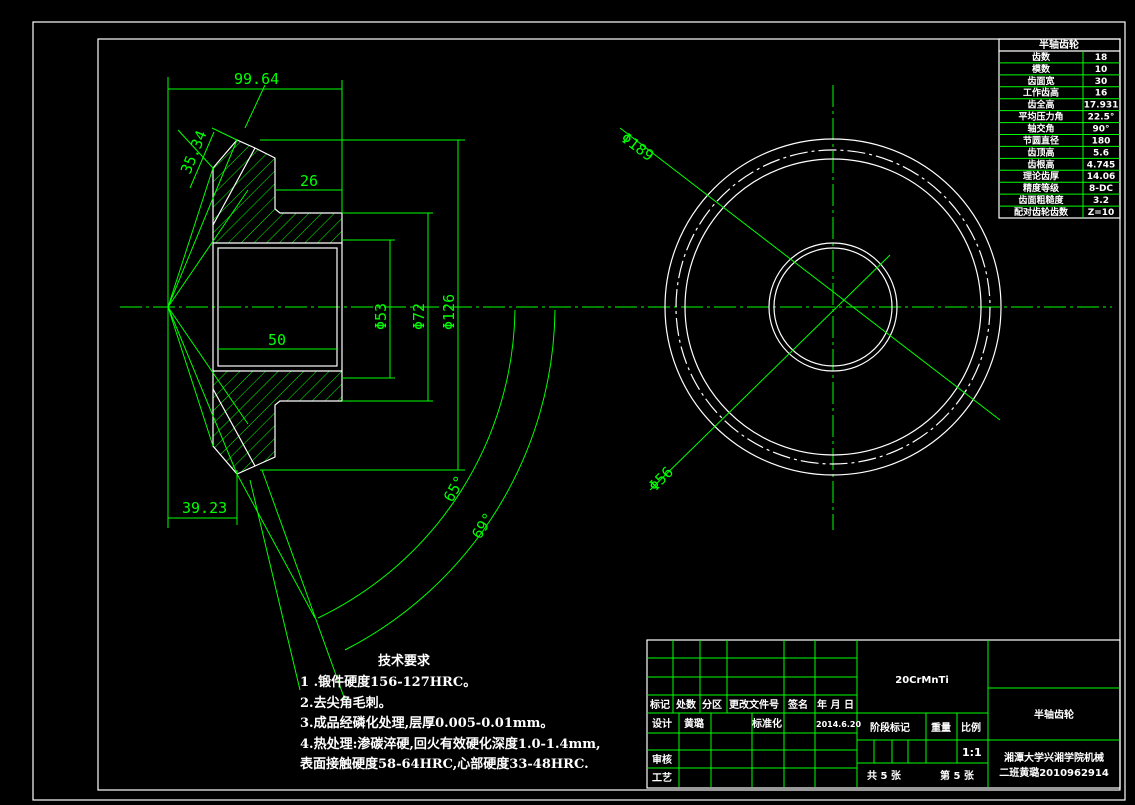 This screenshot has height=805, width=1135. What do you see at coordinates (1101, 118) in the screenshot?
I see `param-value: 22.5°` at bounding box center [1101, 118].